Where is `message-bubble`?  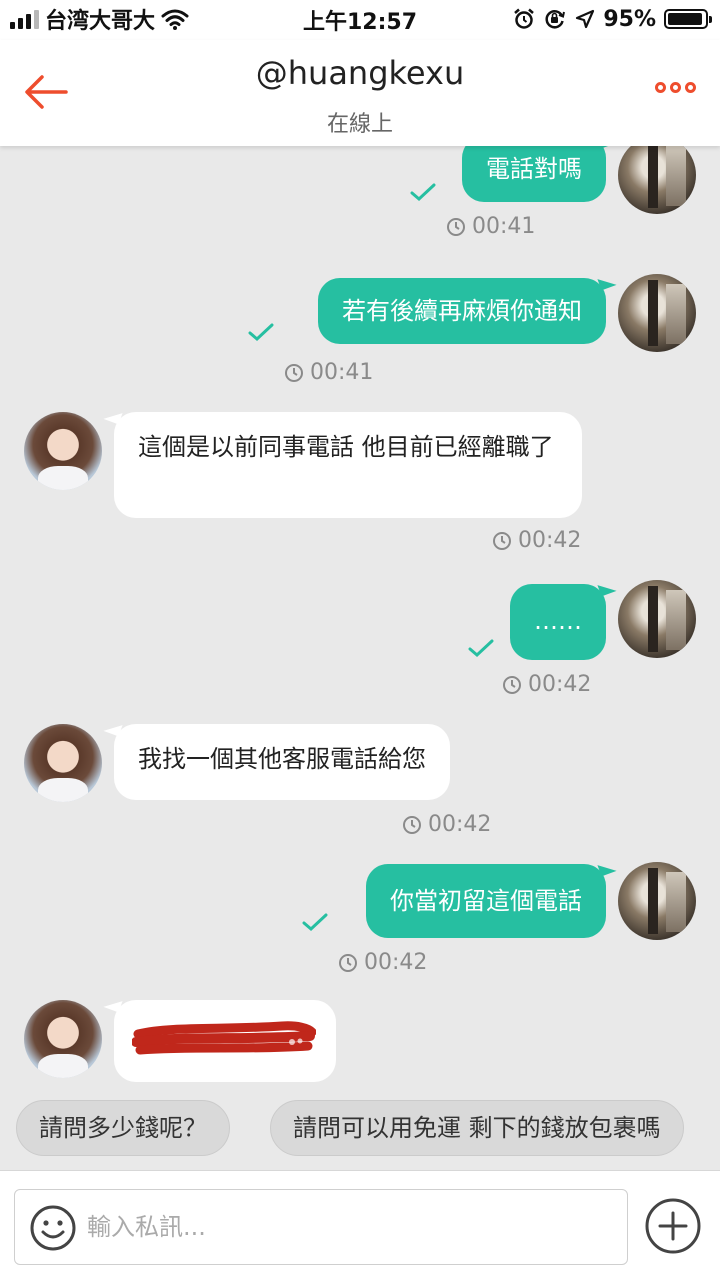
message-bubble is located at coordinates (225, 1041).